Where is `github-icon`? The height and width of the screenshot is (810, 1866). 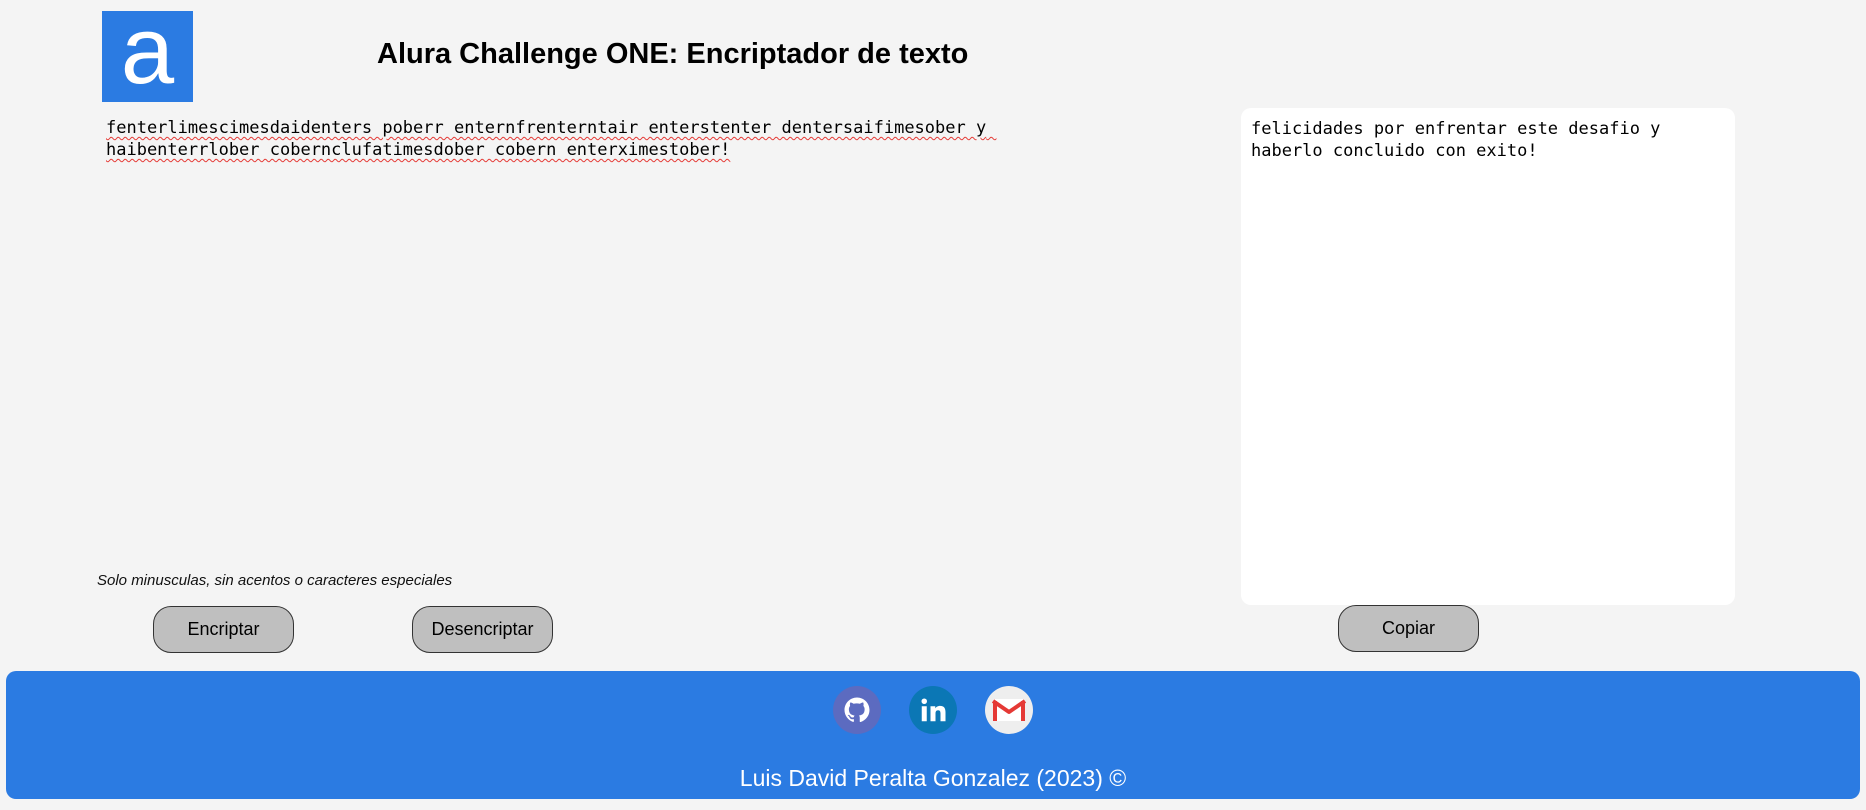
github-icon is located at coordinates (857, 710).